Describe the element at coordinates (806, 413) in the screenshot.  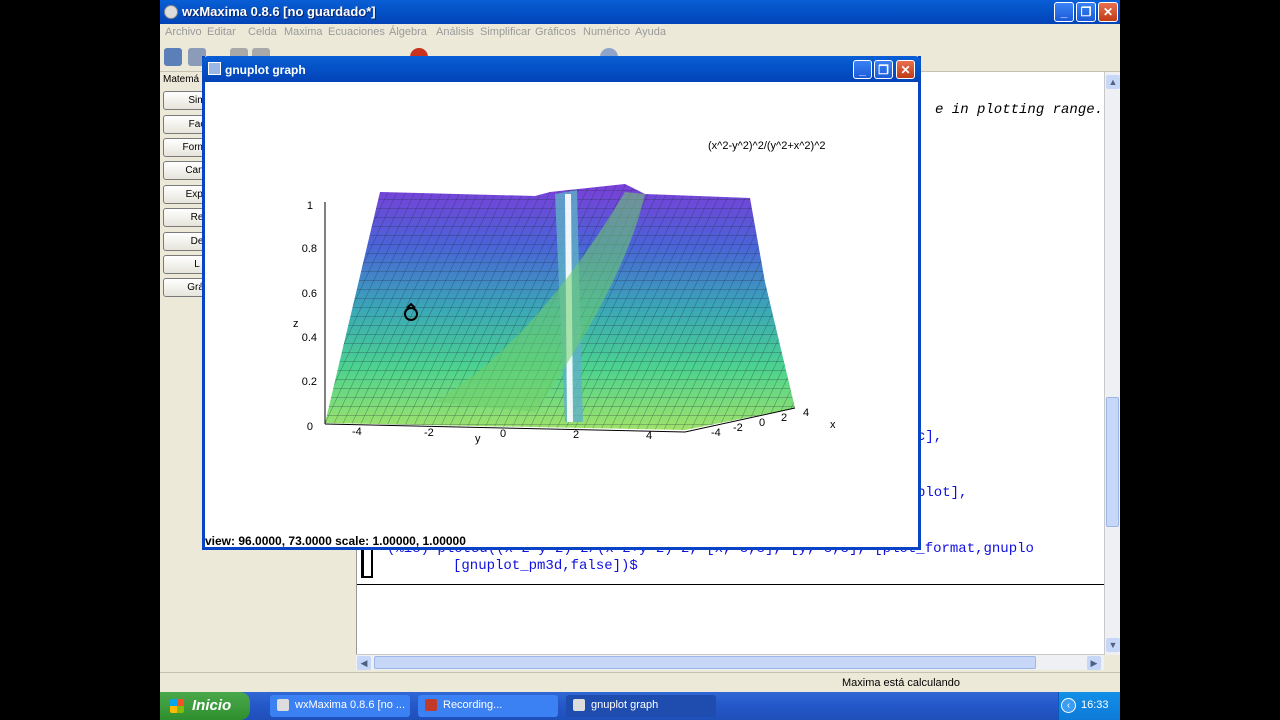
I see `x-tick-4: 4` at that location.